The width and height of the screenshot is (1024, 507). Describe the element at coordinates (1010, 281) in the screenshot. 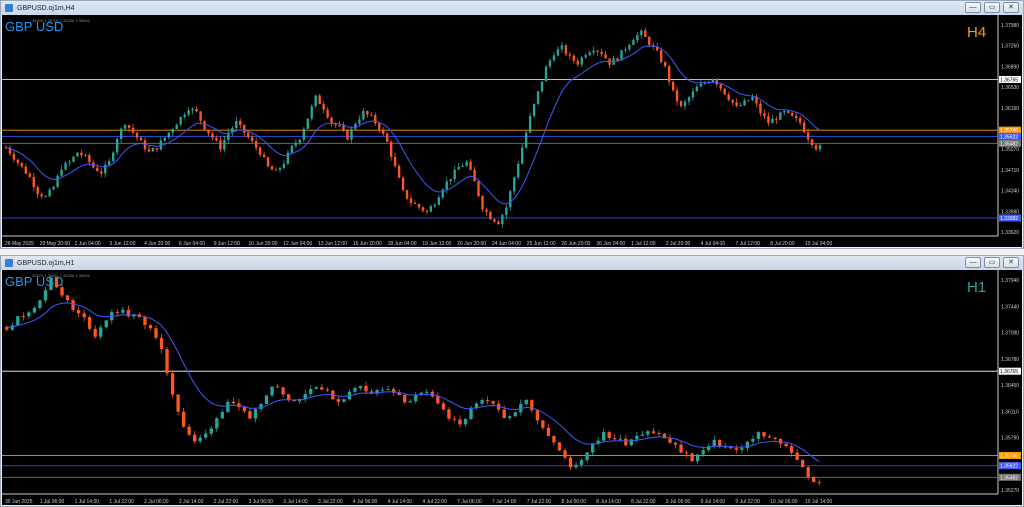

I see `price-tick-label: 1.37940` at that location.